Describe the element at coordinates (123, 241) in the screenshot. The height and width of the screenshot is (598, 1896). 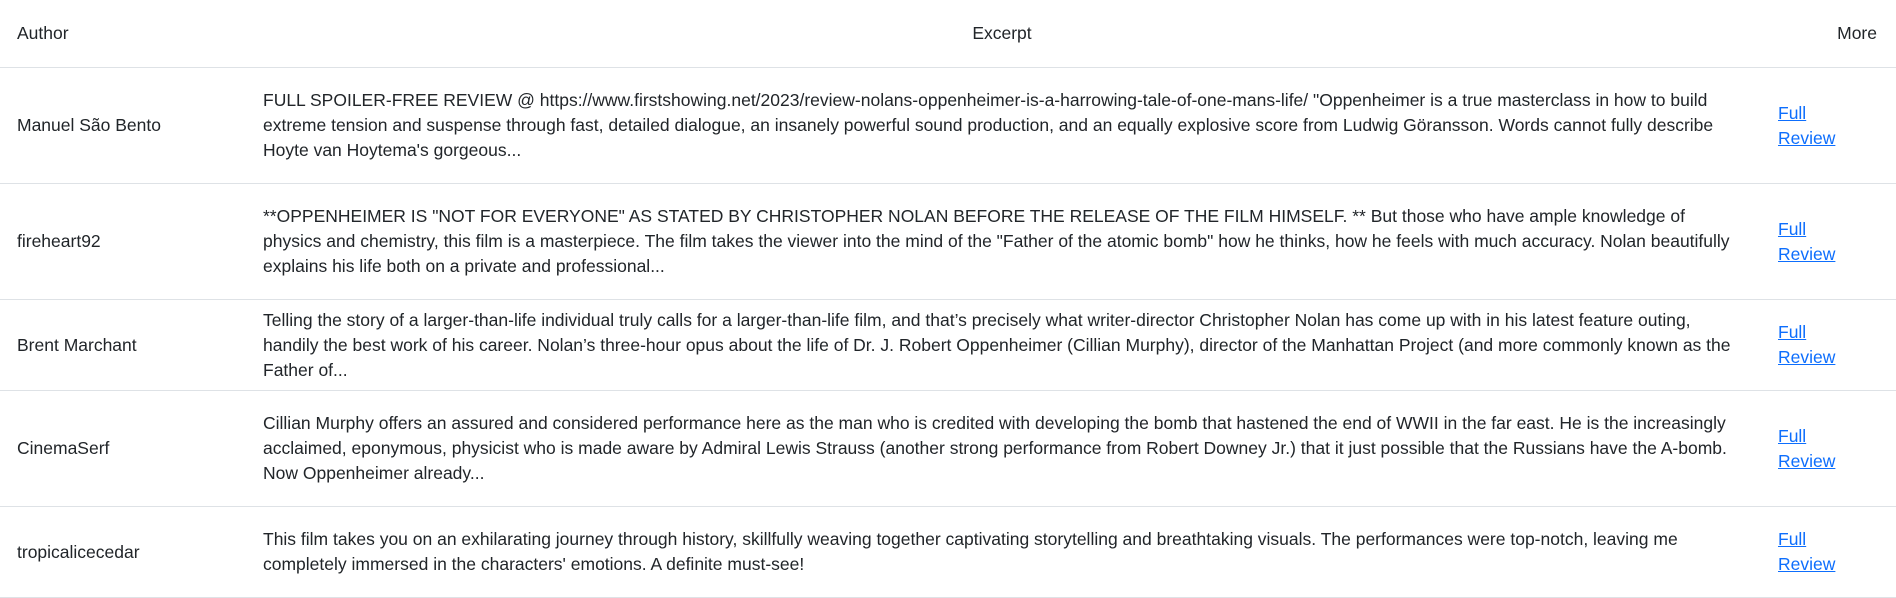
I see `review-author: fireheart92` at that location.